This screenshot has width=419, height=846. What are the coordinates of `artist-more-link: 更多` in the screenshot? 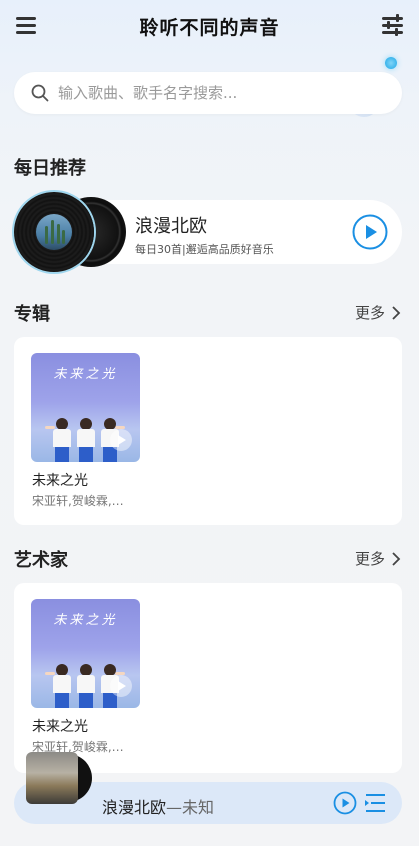 It's located at (378, 558).